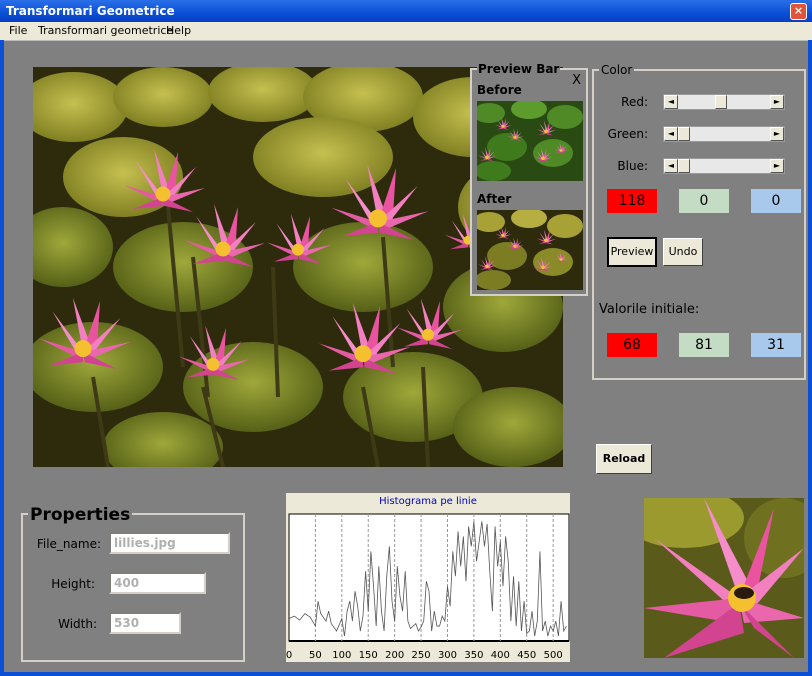 The height and width of the screenshot is (676, 812). I want to click on preview-button: Preview, so click(632, 252).